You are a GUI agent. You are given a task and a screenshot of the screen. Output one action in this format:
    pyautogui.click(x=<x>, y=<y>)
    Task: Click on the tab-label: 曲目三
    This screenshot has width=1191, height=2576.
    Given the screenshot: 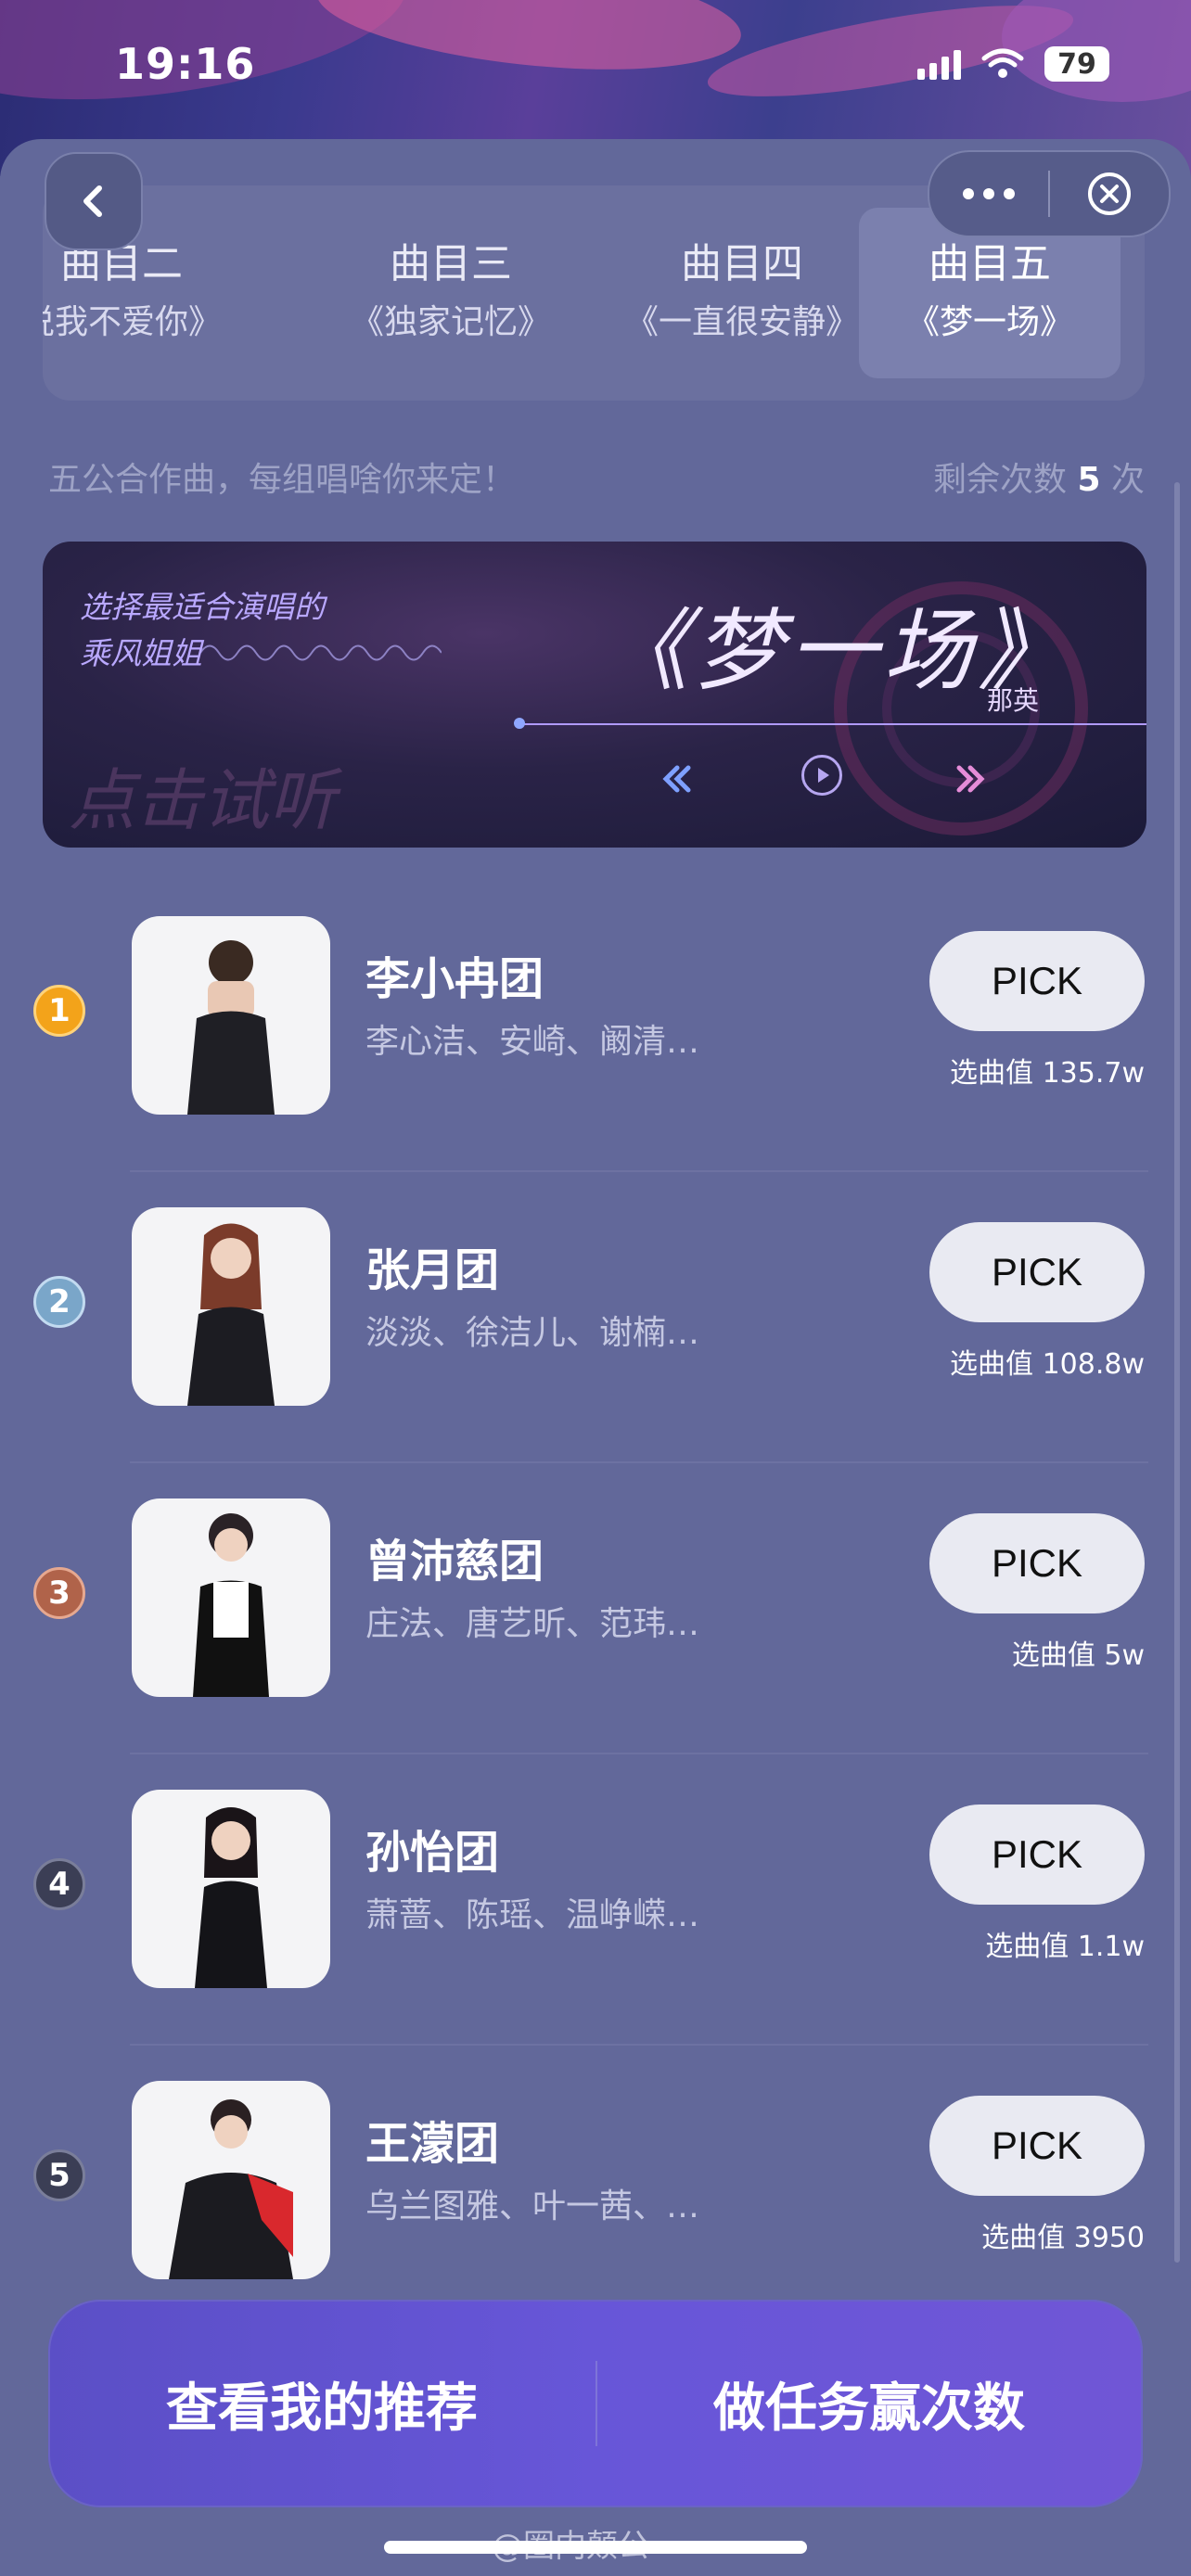 What is the action you would take?
    pyautogui.click(x=451, y=263)
    